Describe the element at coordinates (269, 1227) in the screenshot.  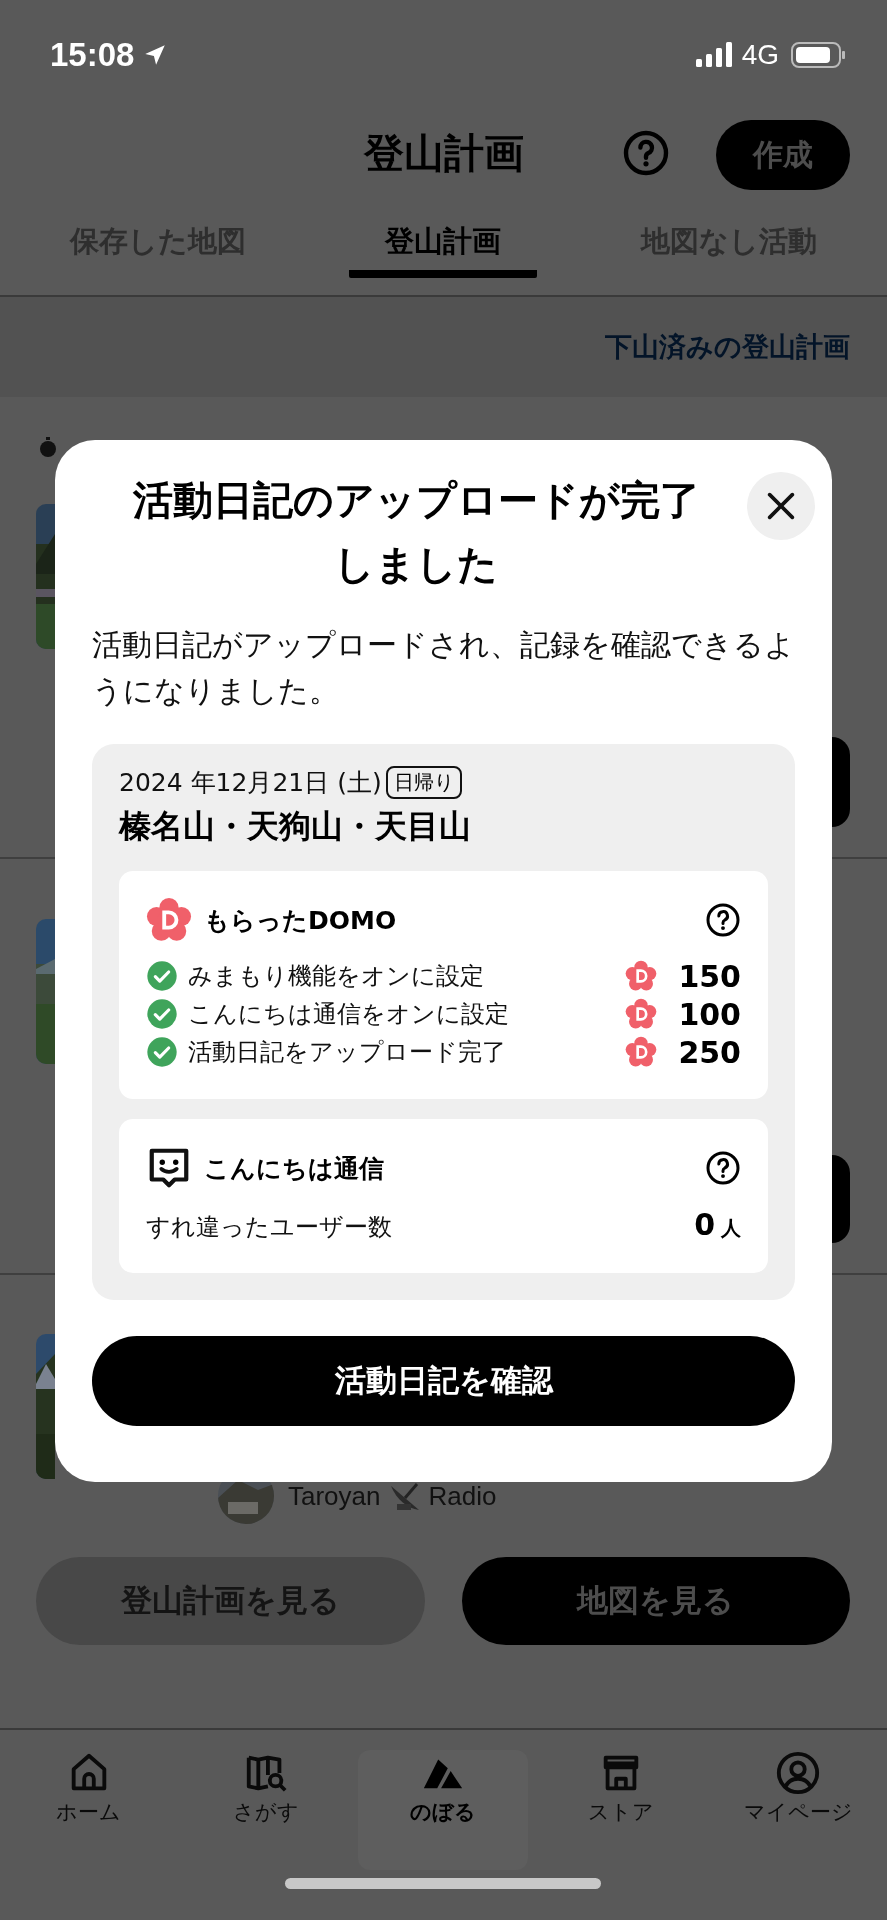
I see `passed-users-label: すれ違ったユーザー数` at that location.